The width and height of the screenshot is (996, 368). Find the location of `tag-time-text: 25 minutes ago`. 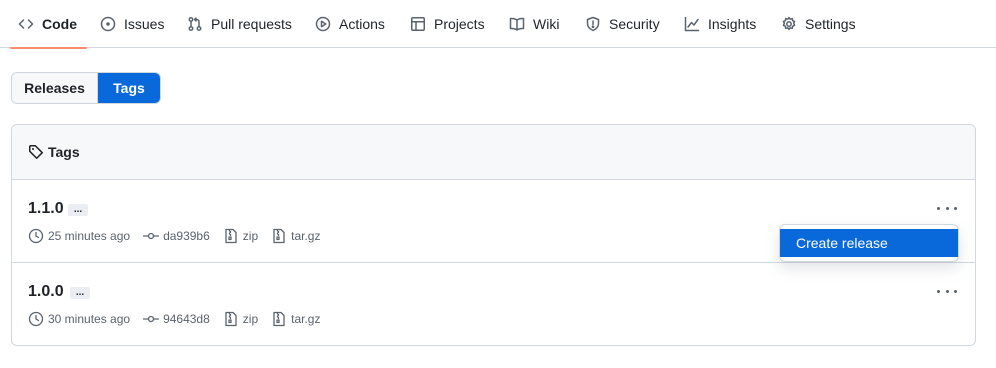

tag-time-text: 25 minutes ago is located at coordinates (89, 236).